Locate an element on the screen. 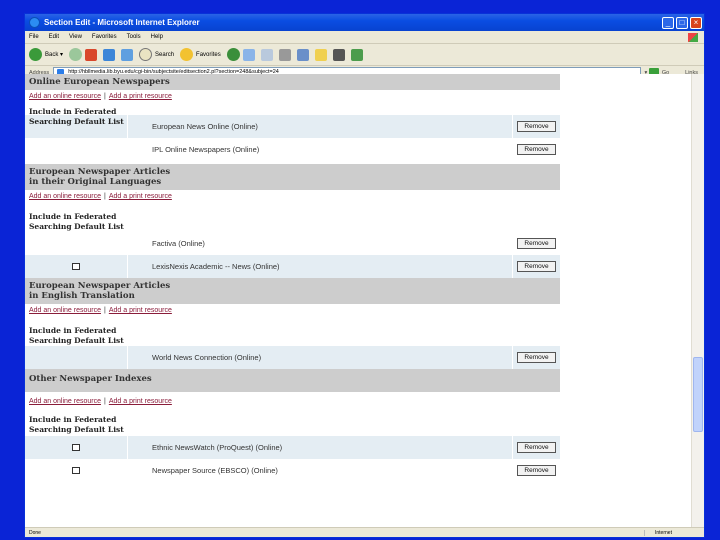 Image resolution: width=720 pixels, height=540 pixels. menu-view: View is located at coordinates (75, 37).